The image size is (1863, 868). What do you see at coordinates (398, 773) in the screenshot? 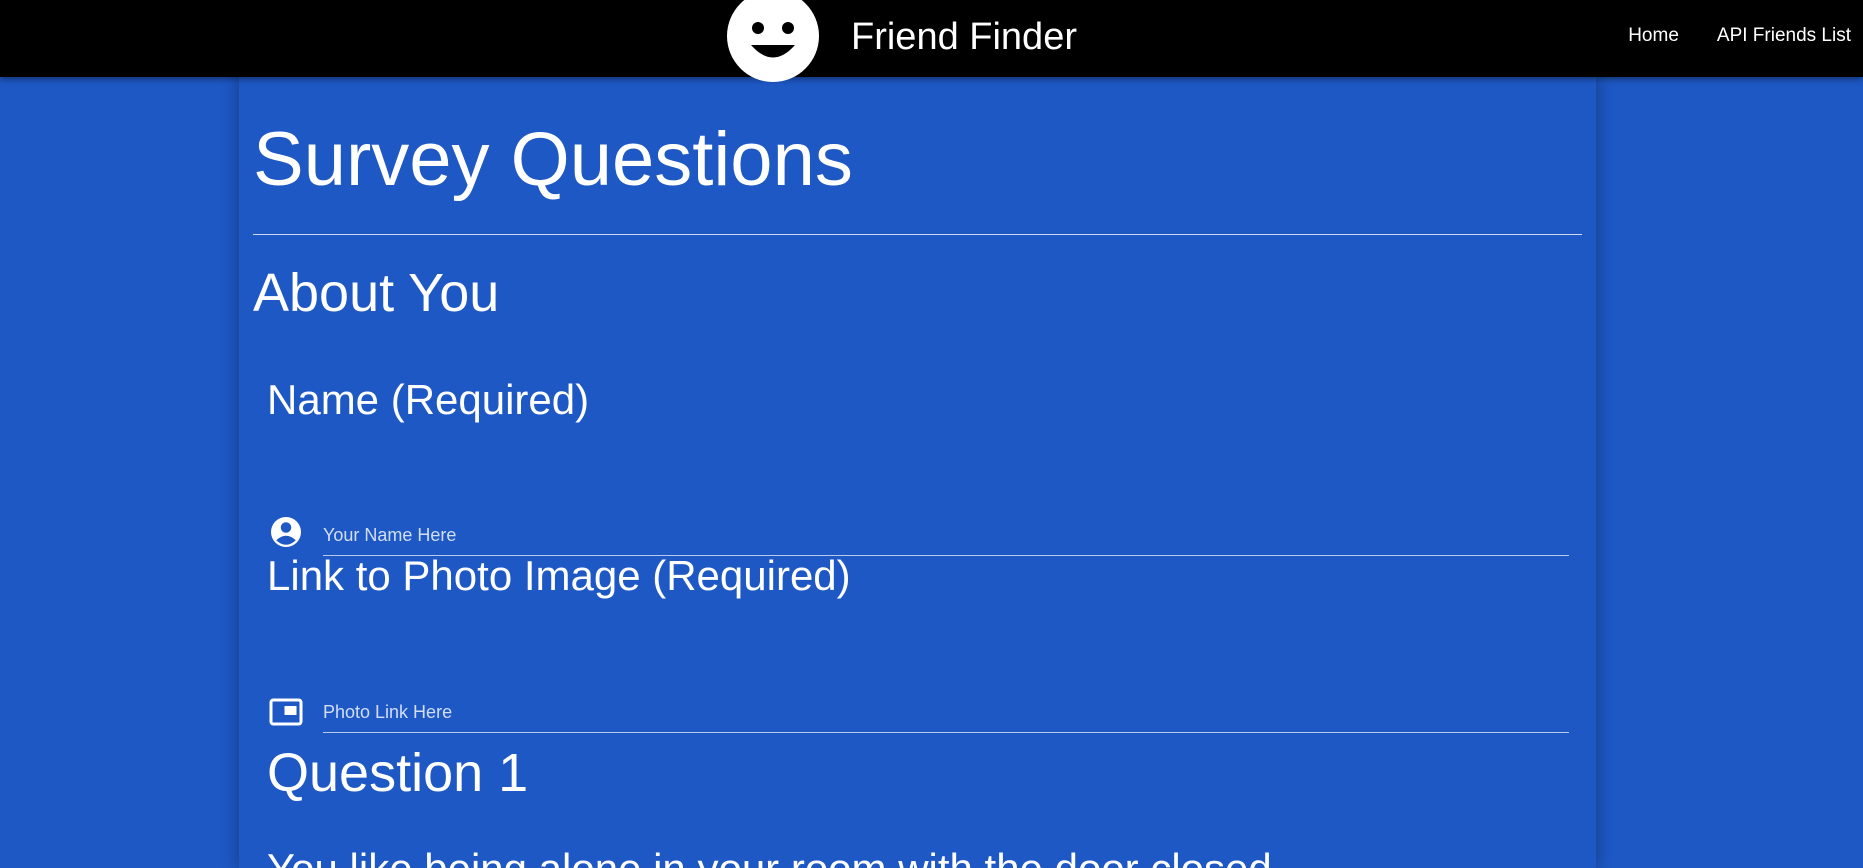
I see `question-1-heading: Question 1` at bounding box center [398, 773].